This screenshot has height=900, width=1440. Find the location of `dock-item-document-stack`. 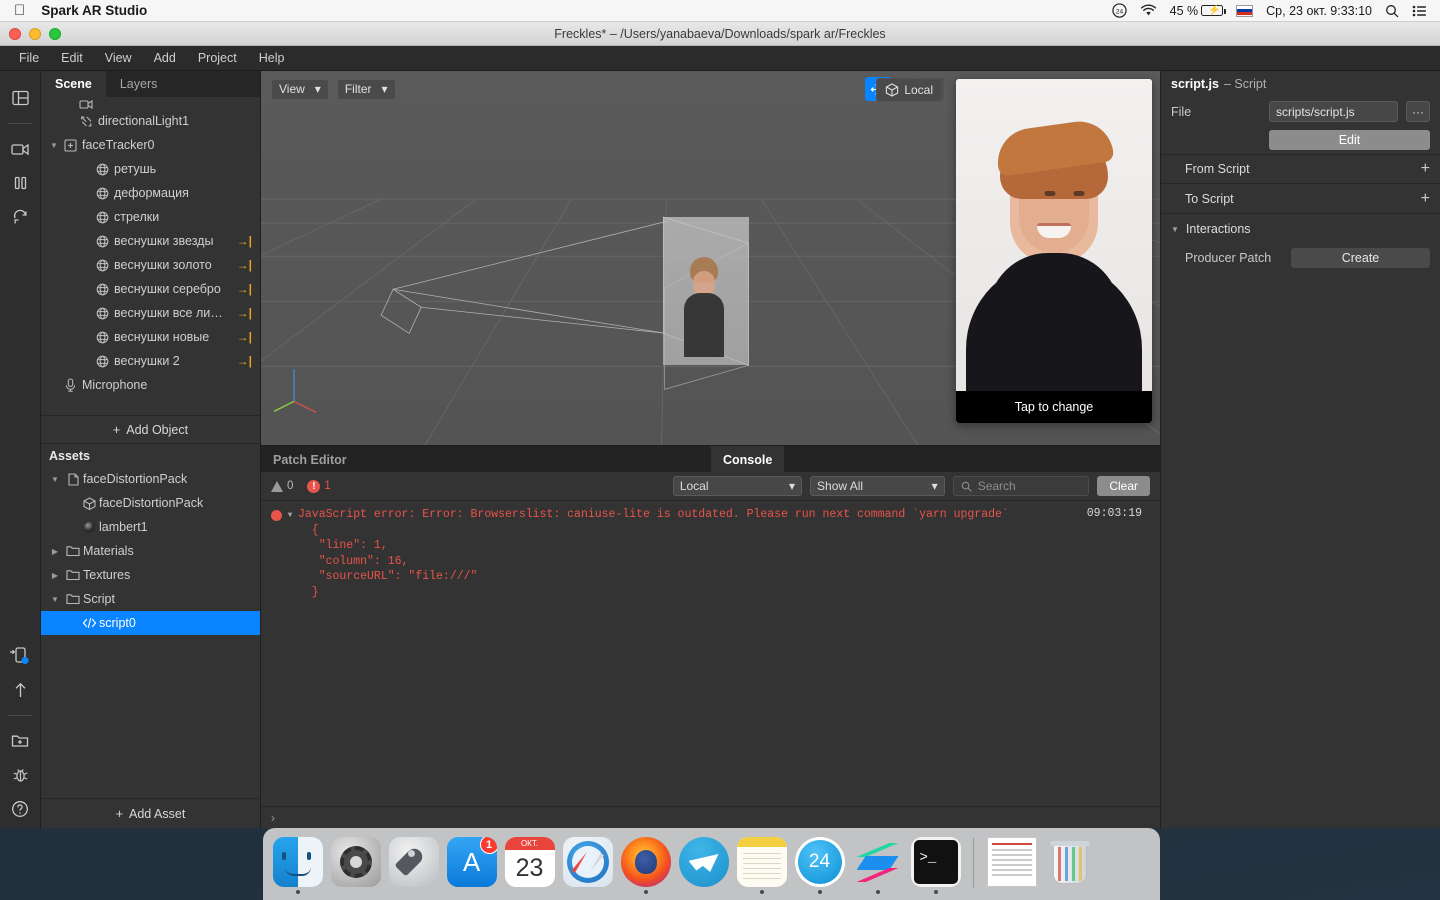

dock-item-document-stack is located at coordinates (1011, 865).